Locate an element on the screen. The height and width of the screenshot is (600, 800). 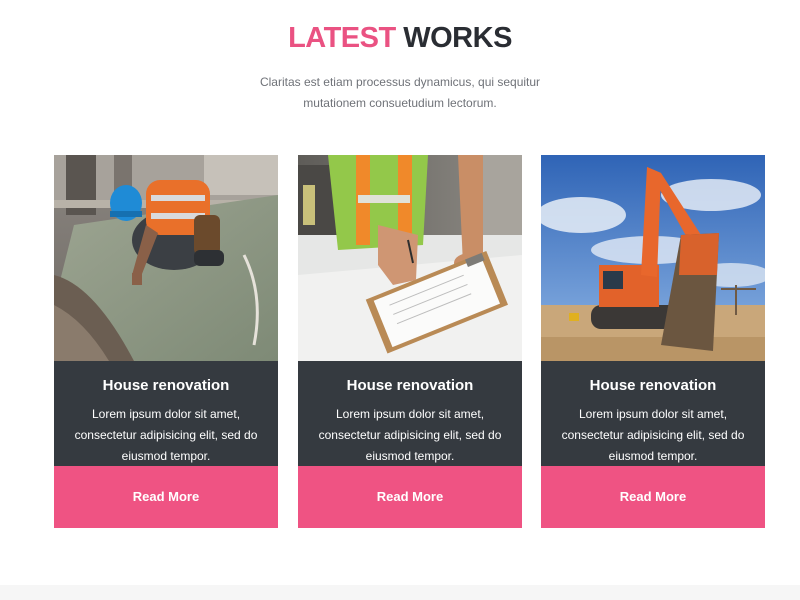
heading-accent: LATEST is located at coordinates (342, 38).